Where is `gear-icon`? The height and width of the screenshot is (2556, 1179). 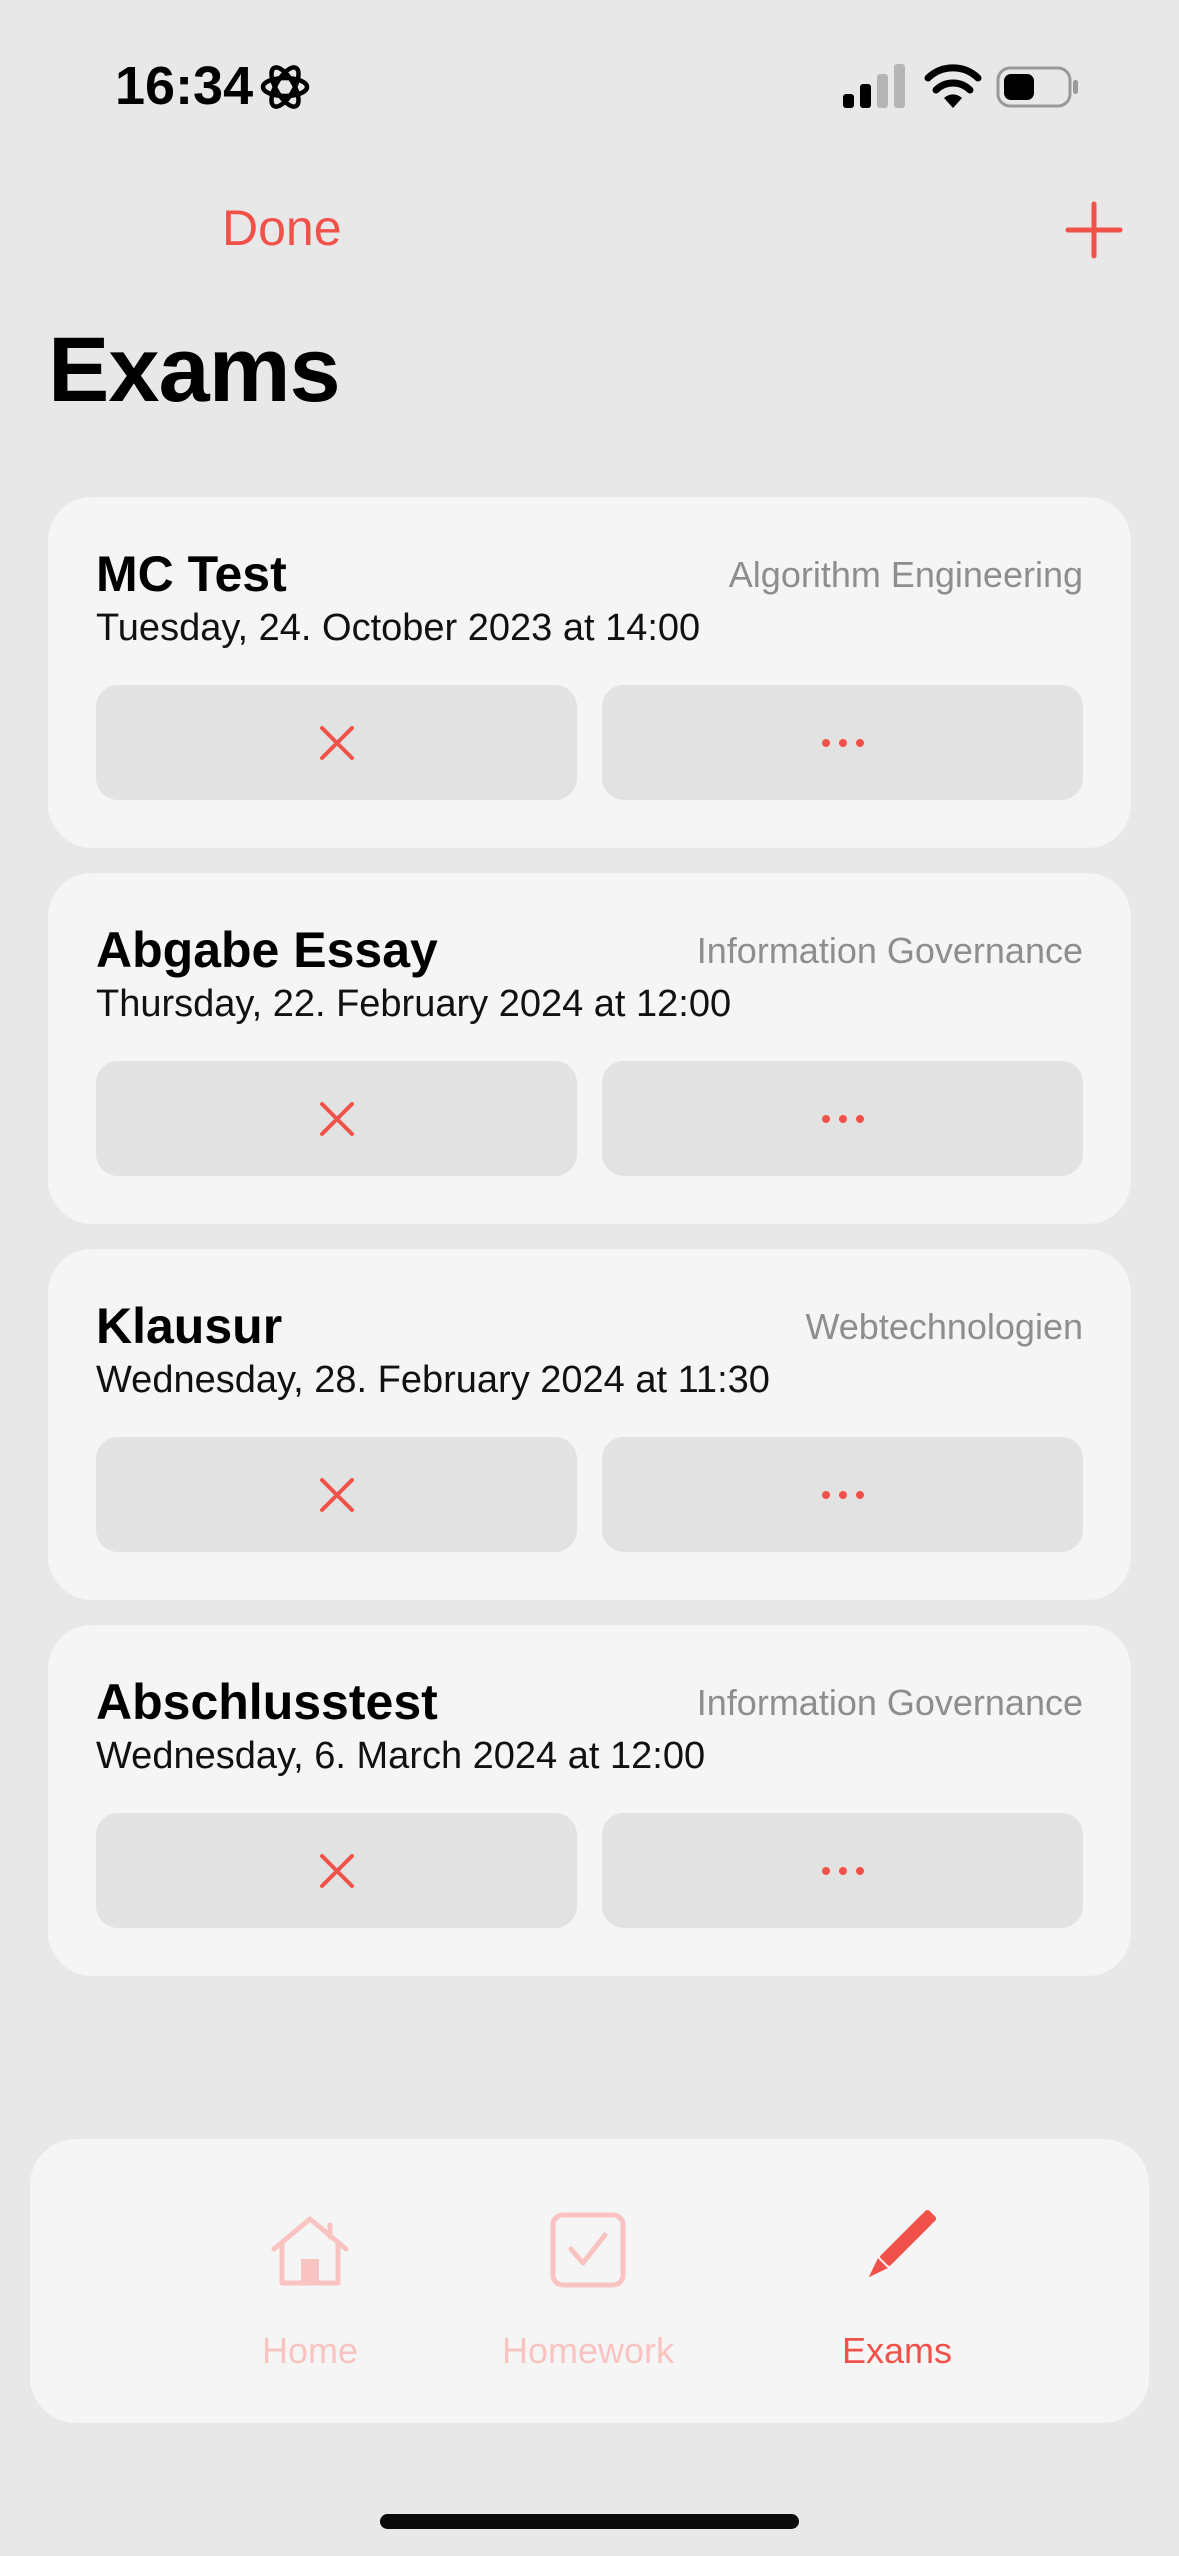 gear-icon is located at coordinates (285, 87).